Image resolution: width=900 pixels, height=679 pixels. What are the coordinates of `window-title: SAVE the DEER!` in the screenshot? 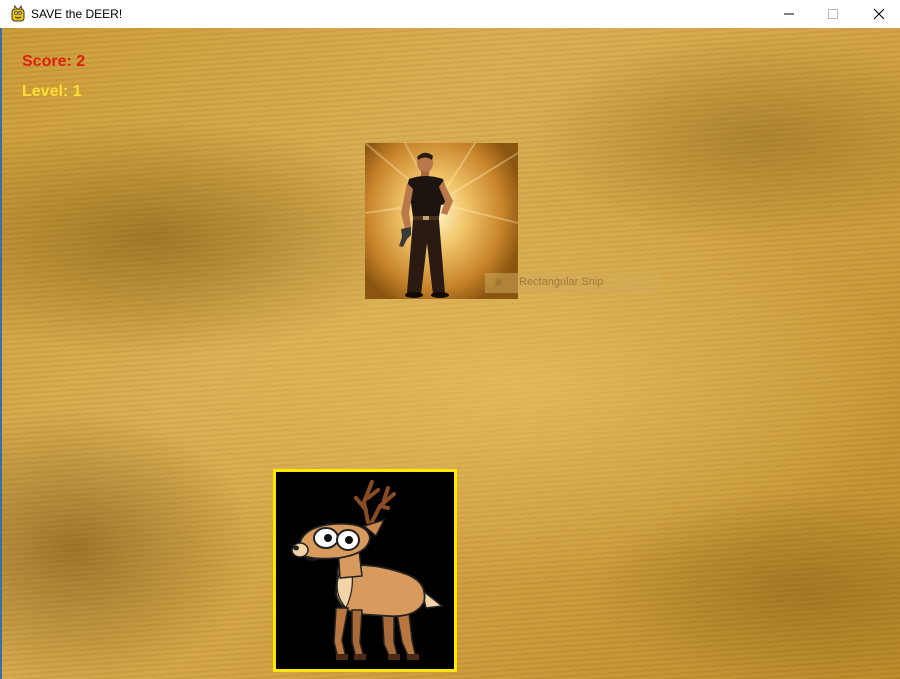 It's located at (77, 14).